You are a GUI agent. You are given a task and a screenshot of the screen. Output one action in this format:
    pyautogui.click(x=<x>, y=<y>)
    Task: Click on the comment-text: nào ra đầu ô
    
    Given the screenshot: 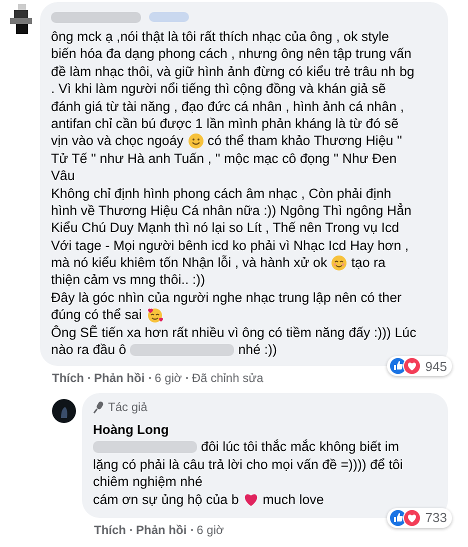 What is the action you would take?
    pyautogui.click(x=88, y=349)
    